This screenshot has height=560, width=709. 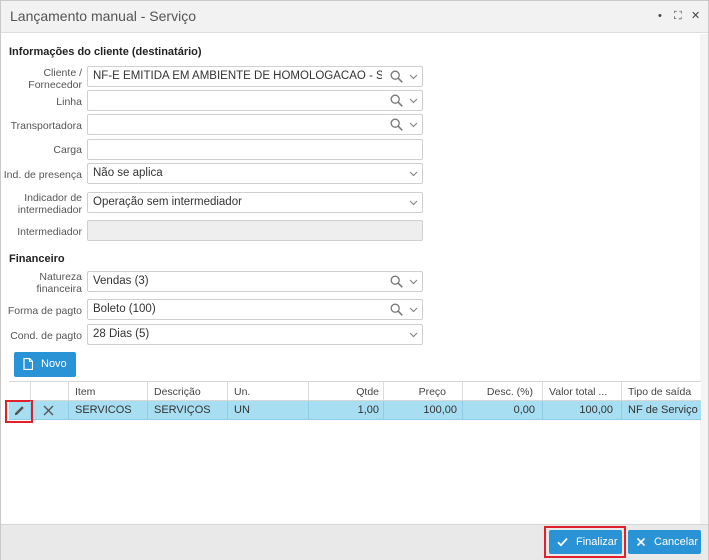 I want to click on ind-presenca-value: Não se aplica, so click(x=128, y=173).